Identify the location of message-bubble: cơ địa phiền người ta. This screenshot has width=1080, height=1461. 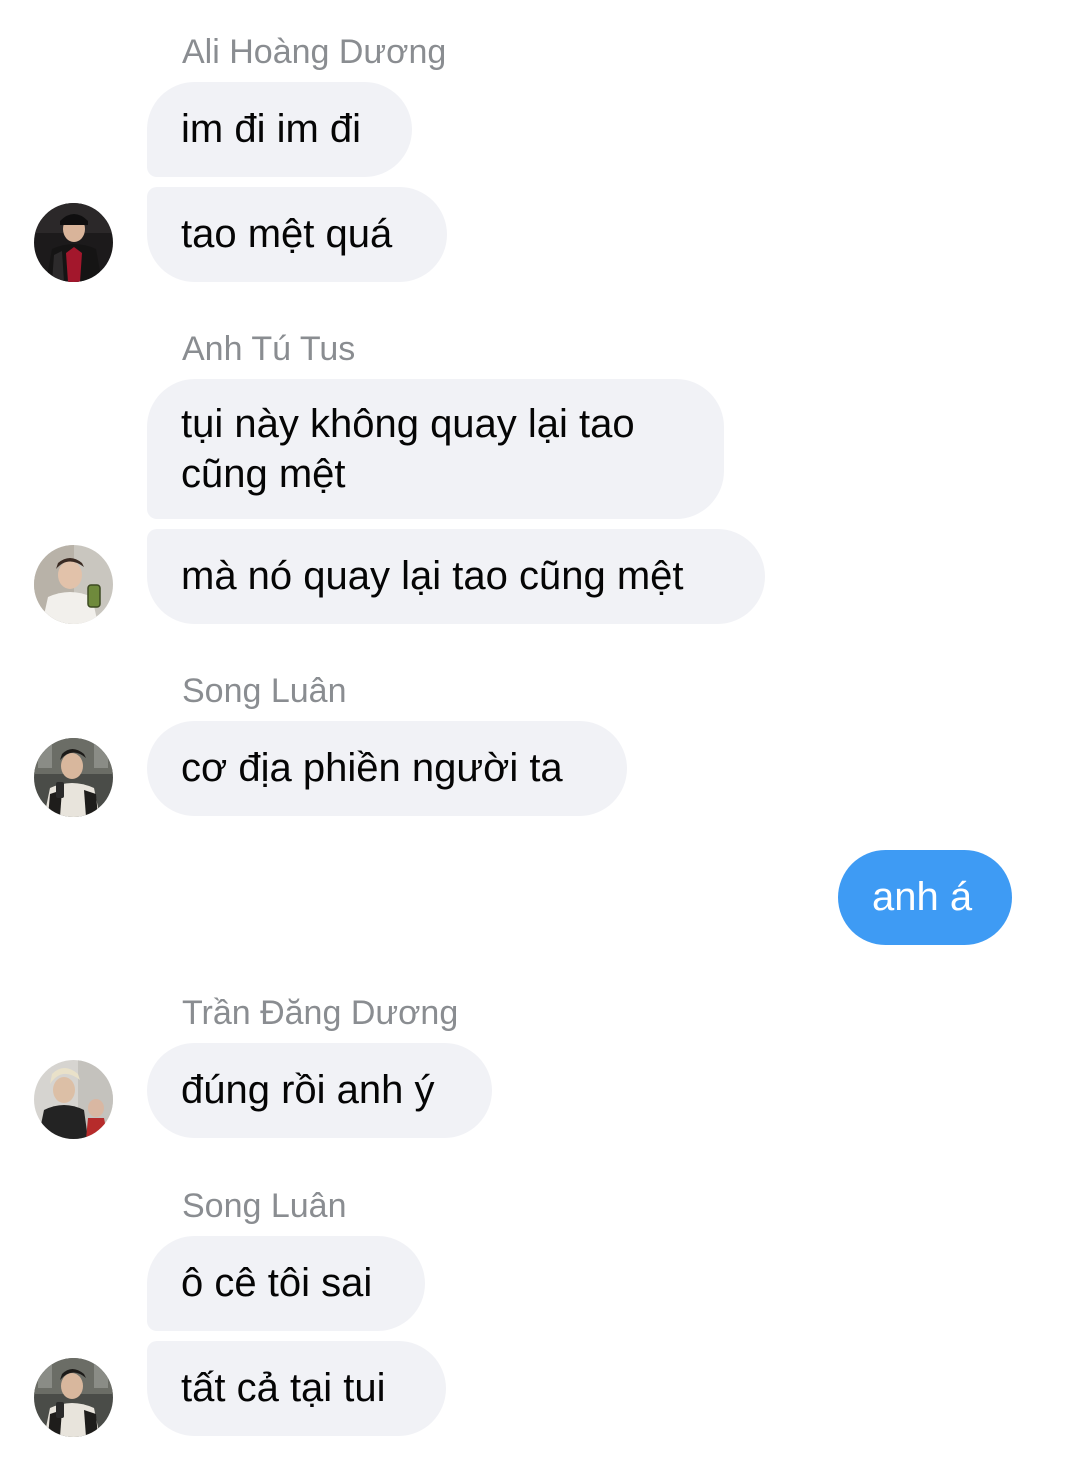
(387, 768).